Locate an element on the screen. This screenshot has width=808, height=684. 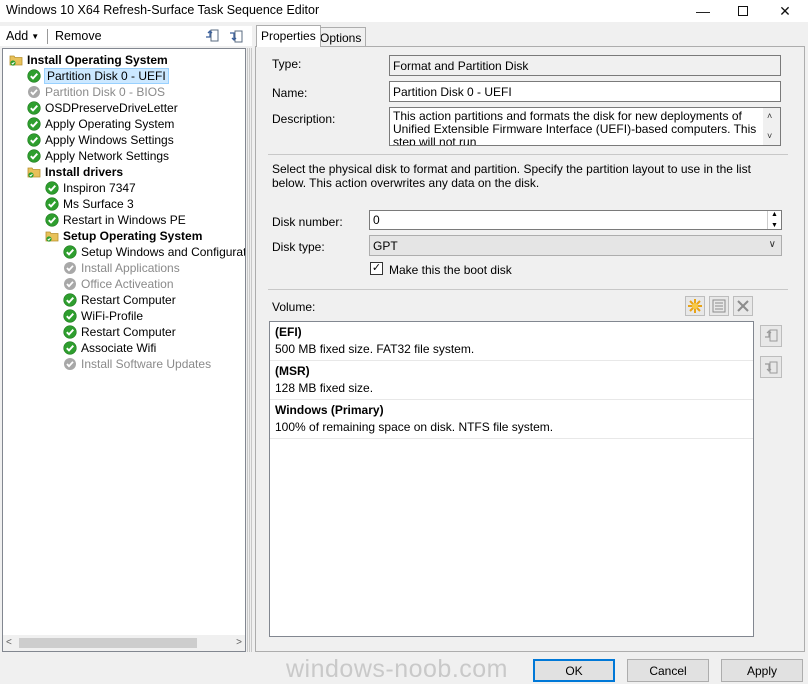
new-partition-button is located at coordinates (695, 306).